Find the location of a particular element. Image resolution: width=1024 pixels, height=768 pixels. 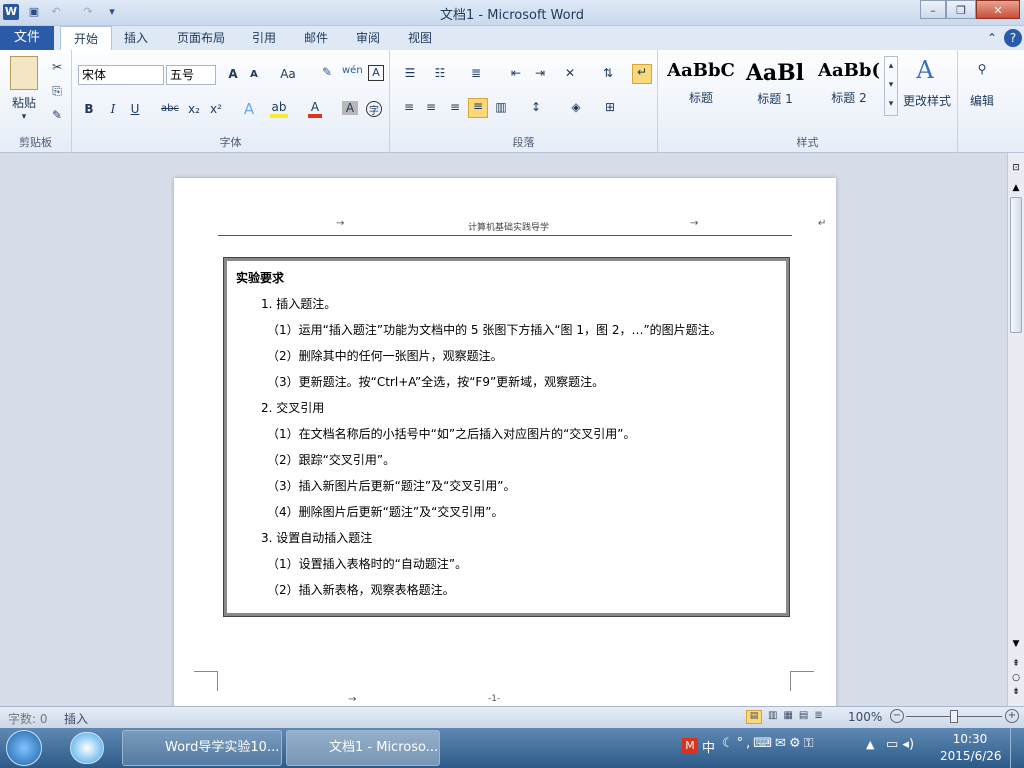

tab-insert: 插入 is located at coordinates (136, 38).